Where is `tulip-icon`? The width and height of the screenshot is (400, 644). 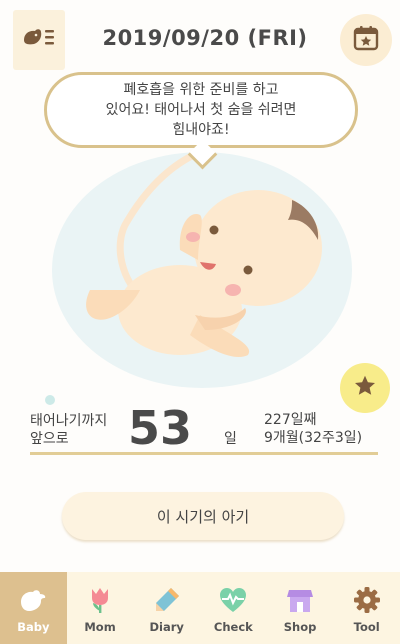
tulip-icon is located at coordinates (100, 600).